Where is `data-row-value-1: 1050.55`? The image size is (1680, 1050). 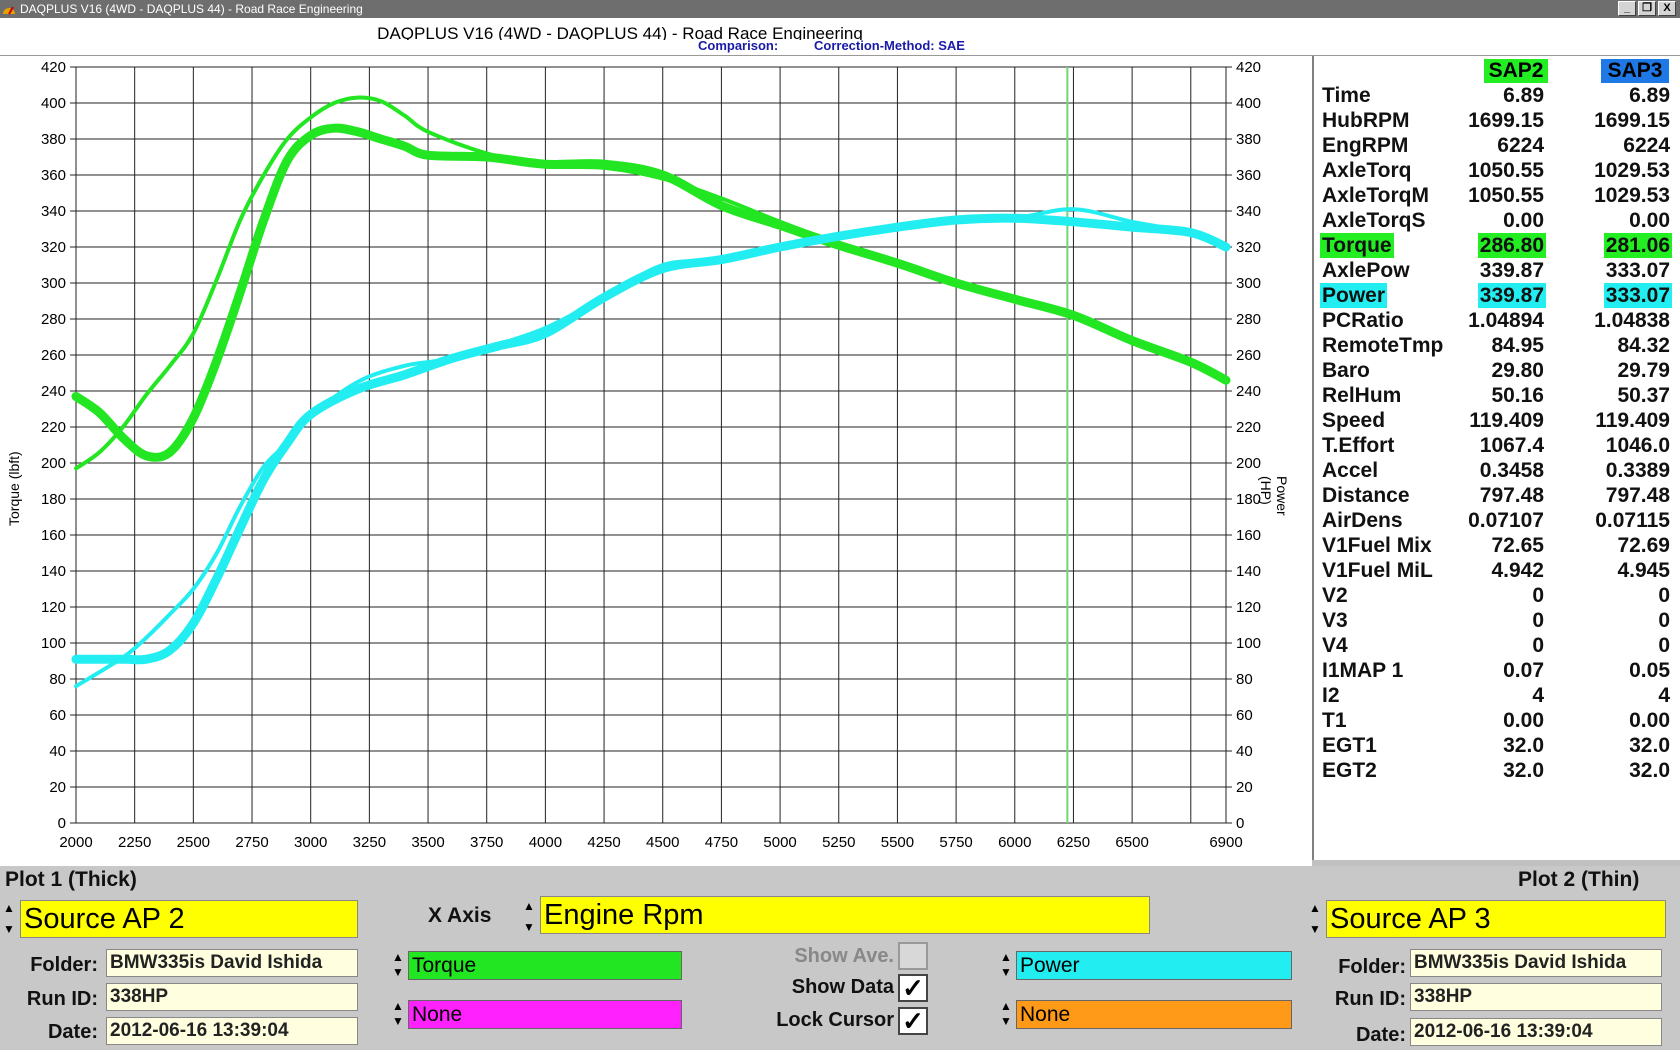 data-row-value-1: 1050.55 is located at coordinates (1506, 195).